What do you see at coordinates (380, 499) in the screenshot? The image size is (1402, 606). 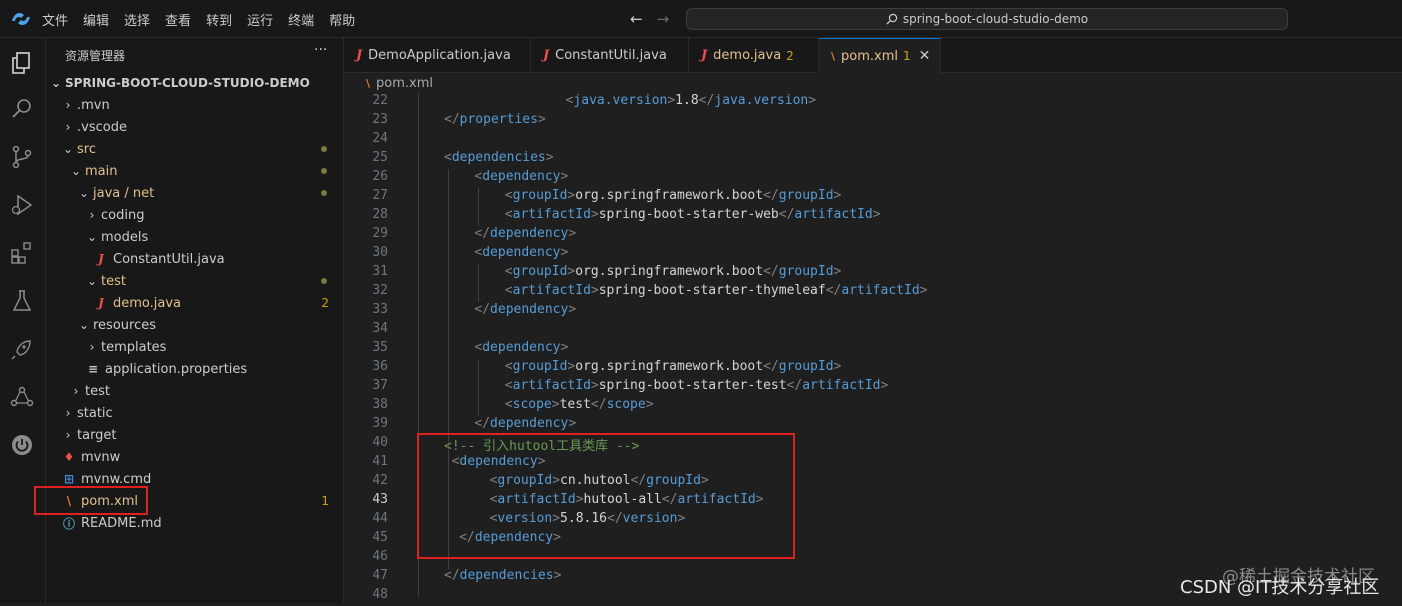 I see `line-number: 43` at bounding box center [380, 499].